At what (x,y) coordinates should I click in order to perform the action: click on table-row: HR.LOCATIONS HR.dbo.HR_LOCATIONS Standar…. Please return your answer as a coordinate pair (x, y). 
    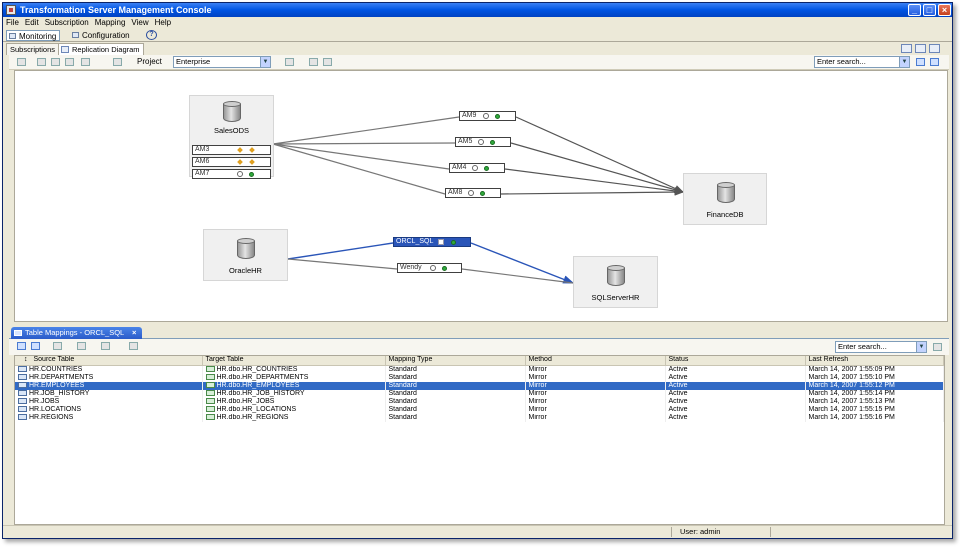
    Looking at the image, I should click on (479, 409).